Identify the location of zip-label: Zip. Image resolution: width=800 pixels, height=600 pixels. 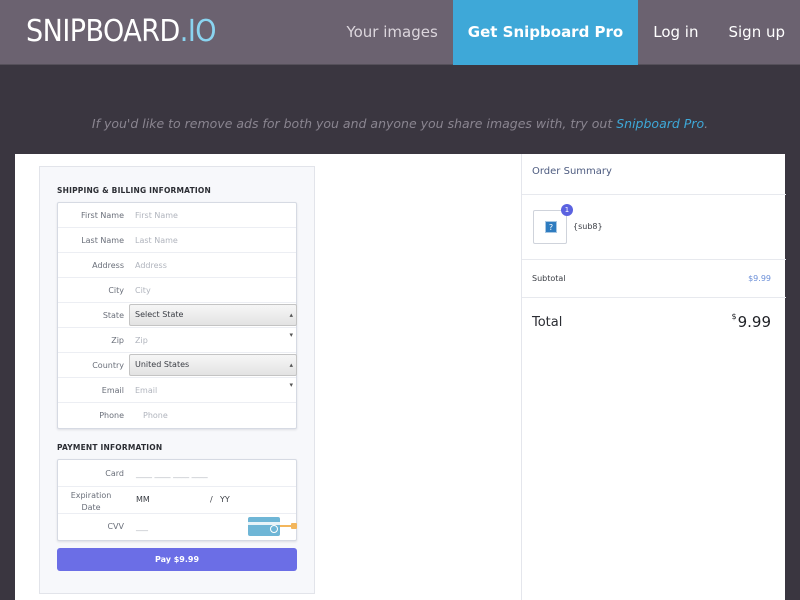
(117, 340).